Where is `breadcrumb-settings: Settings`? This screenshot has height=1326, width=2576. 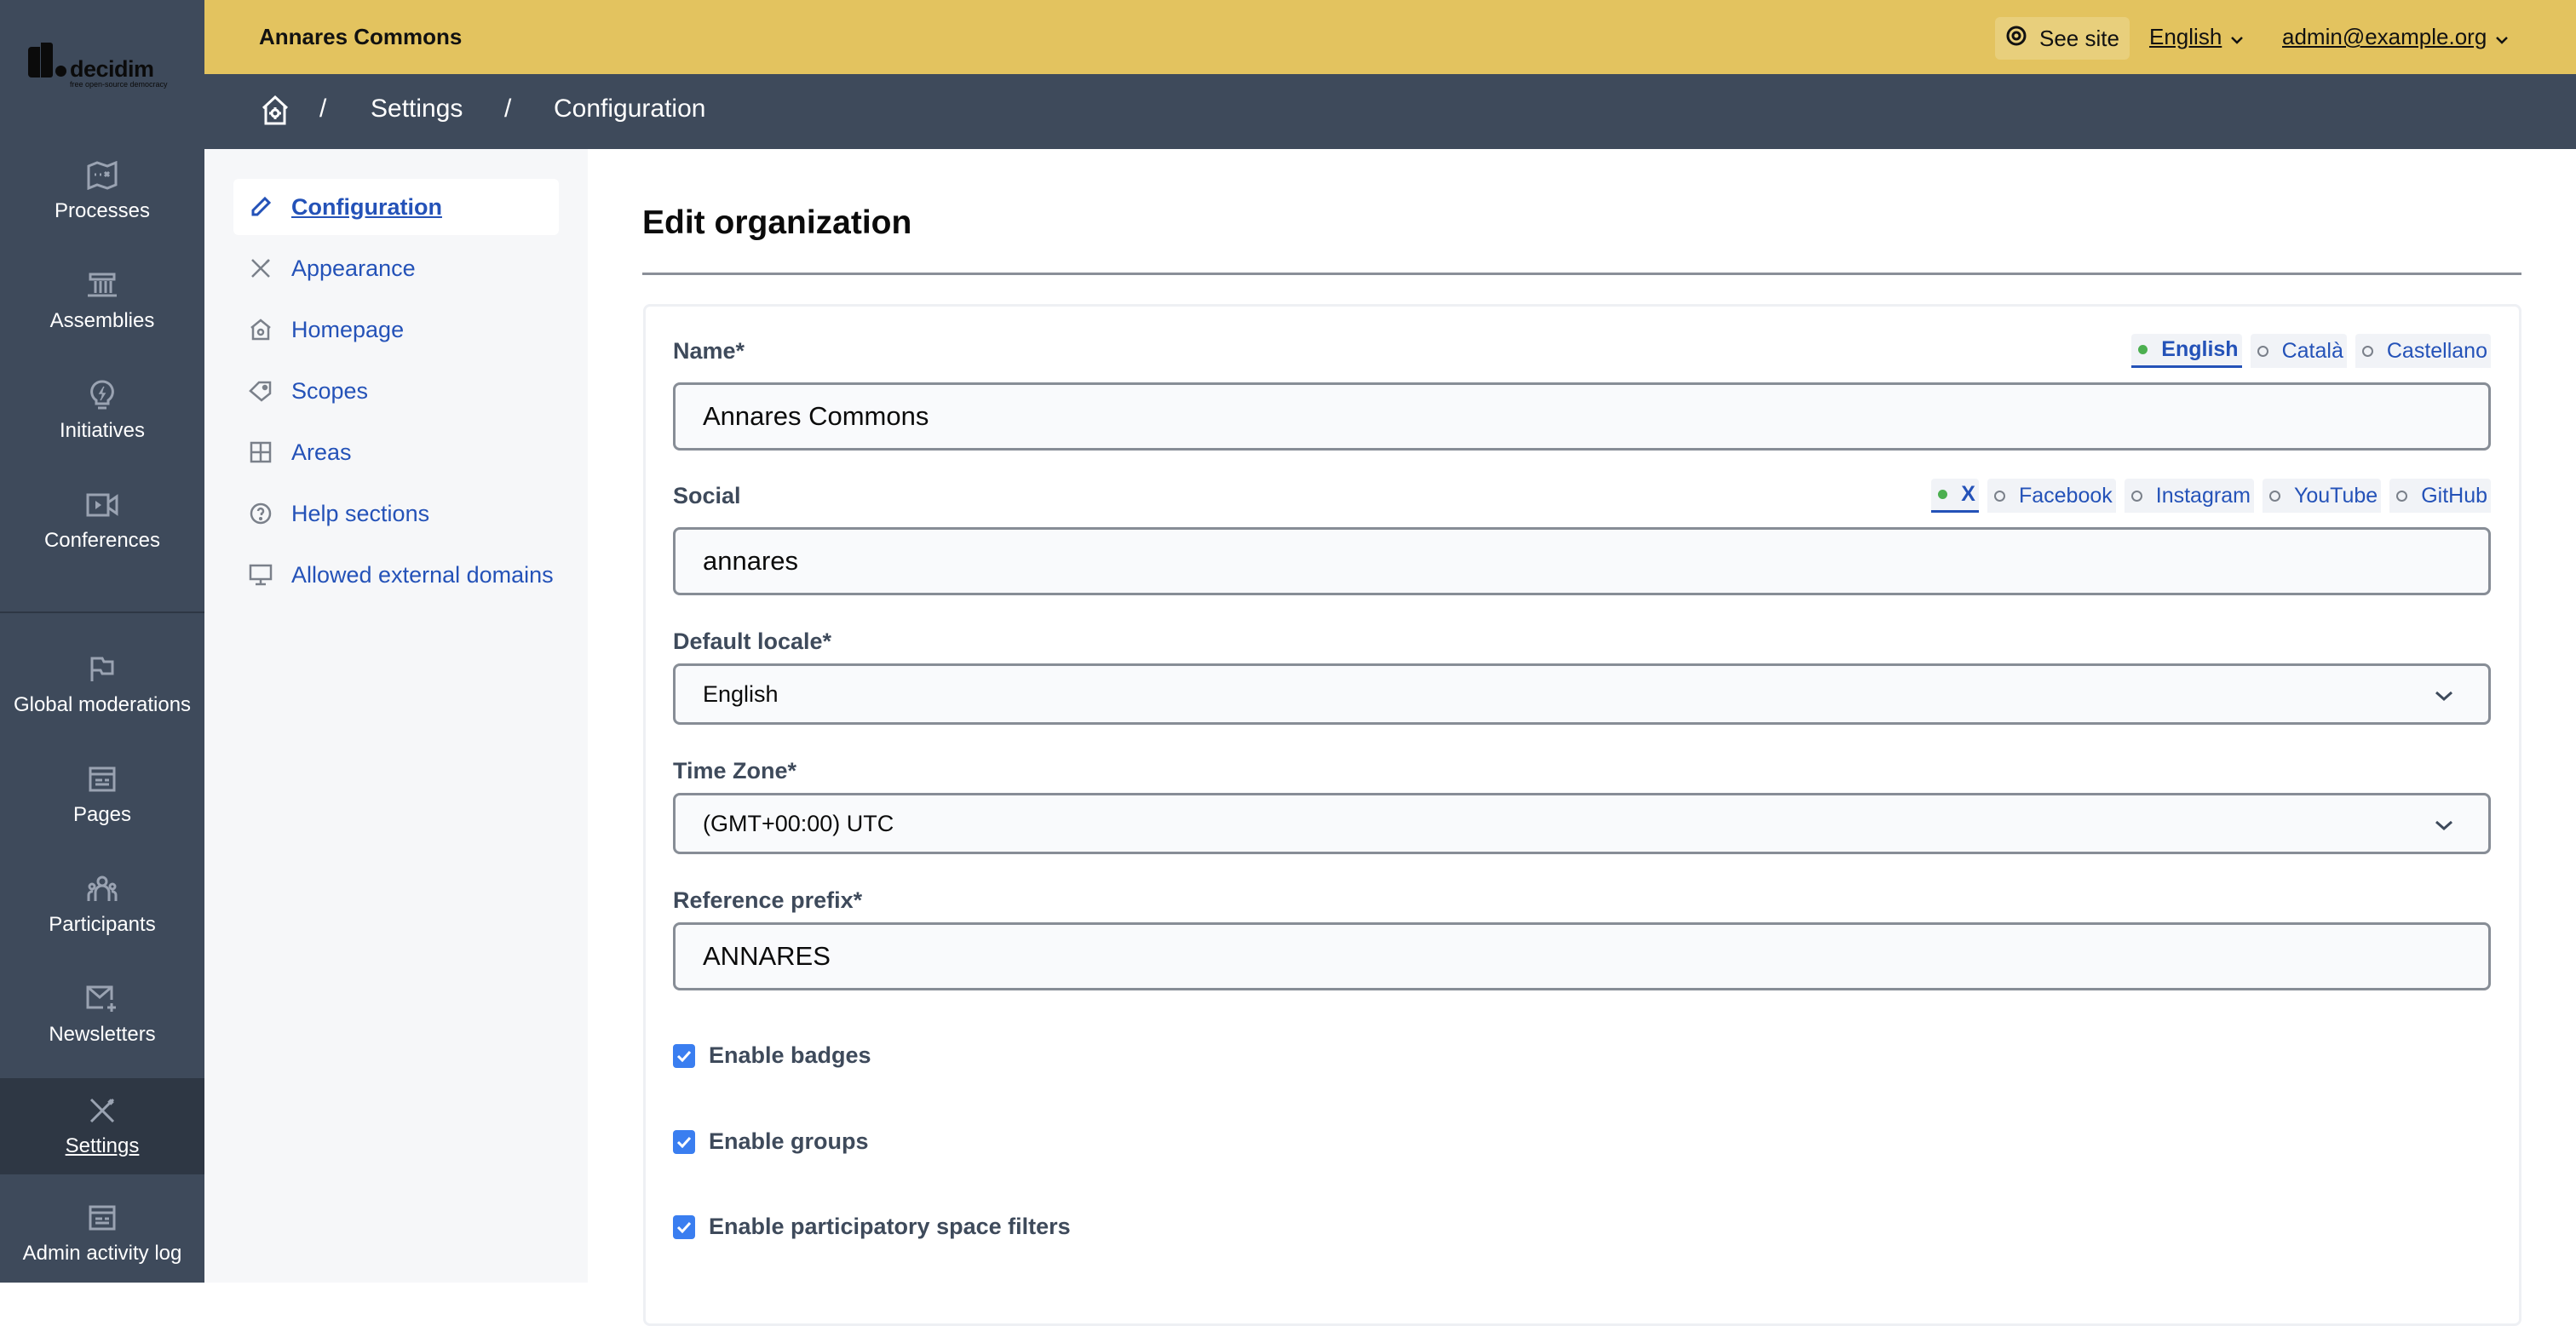 breadcrumb-settings: Settings is located at coordinates (417, 109).